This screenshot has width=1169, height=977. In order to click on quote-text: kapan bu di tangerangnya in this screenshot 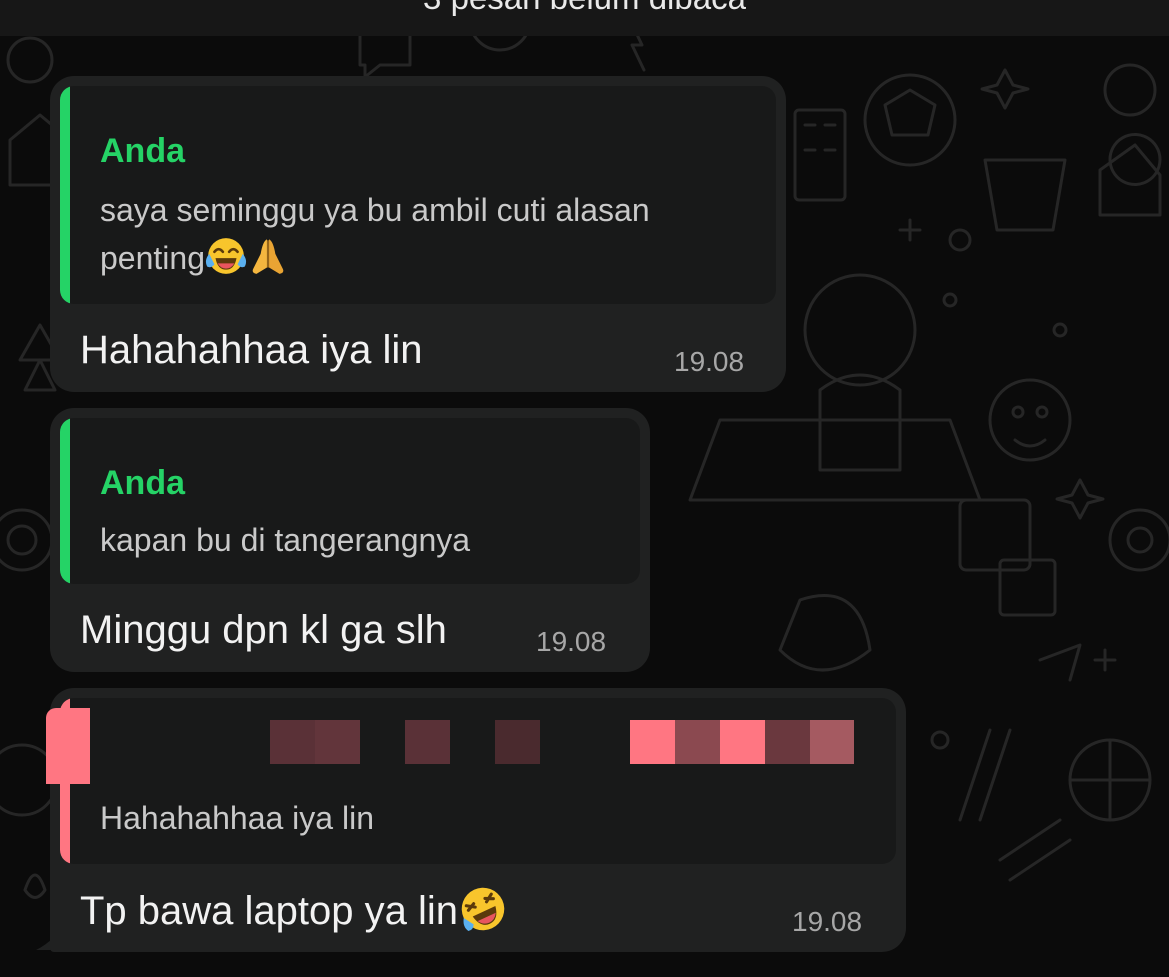, I will do `click(285, 540)`.